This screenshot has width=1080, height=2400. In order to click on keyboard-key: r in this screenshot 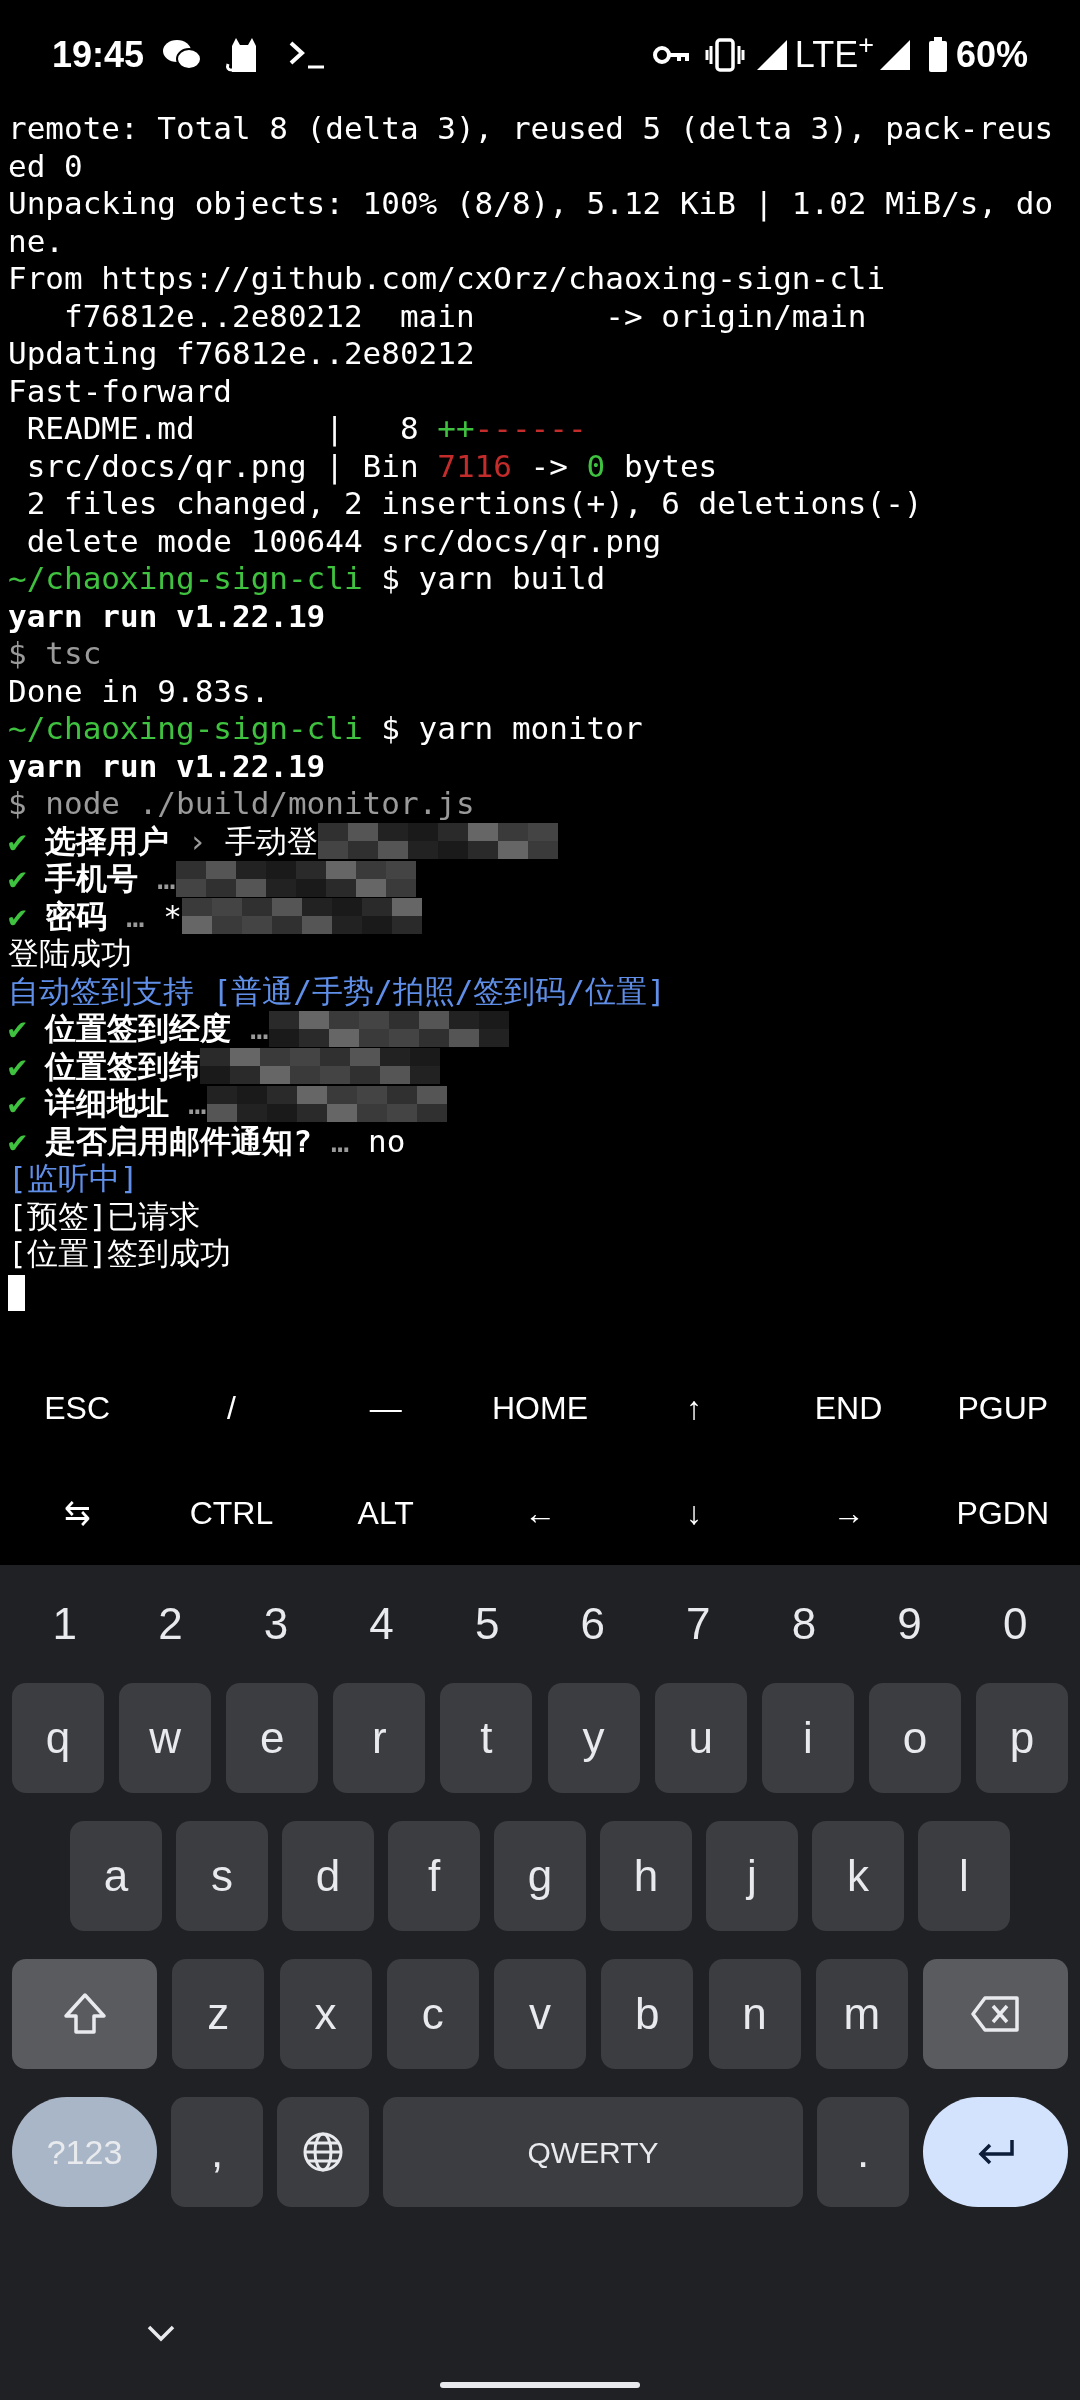, I will do `click(379, 1738)`.